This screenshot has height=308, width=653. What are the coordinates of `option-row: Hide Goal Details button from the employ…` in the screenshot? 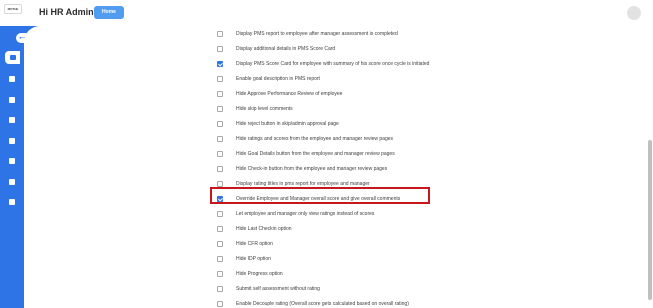 It's located at (420, 153).